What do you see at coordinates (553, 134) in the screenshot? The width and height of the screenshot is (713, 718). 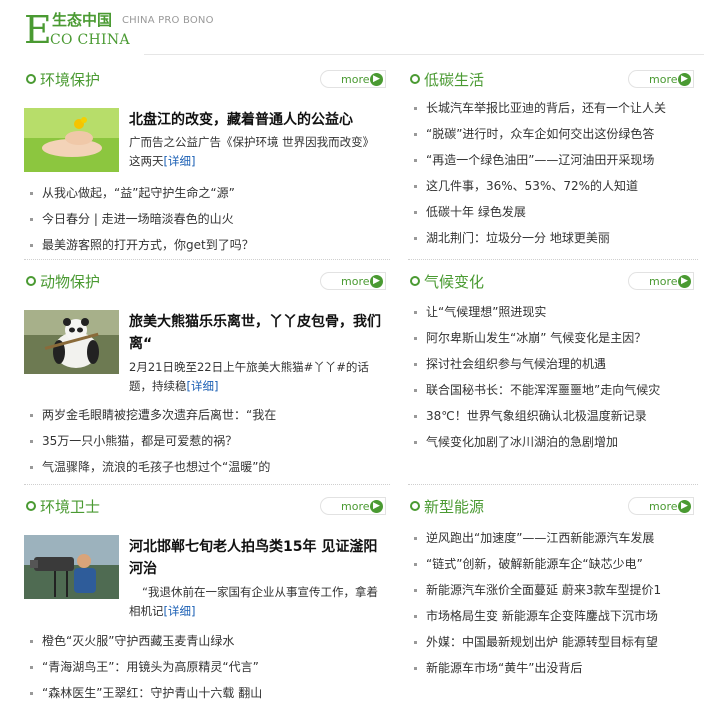 I see `list-item: “脱碳”进行时，众车企如何交出这份绿色答` at bounding box center [553, 134].